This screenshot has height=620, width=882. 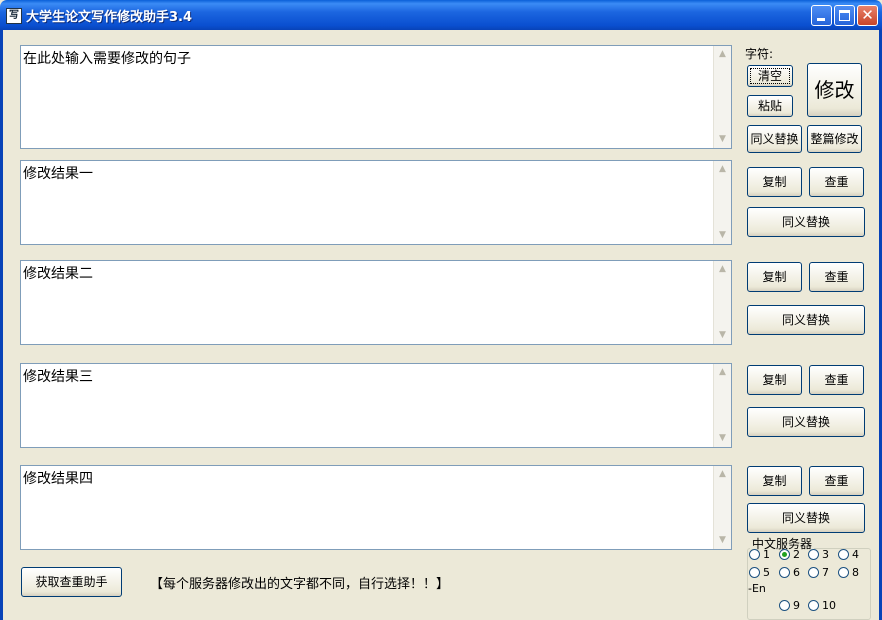 What do you see at coordinates (722, 507) in the screenshot?
I see `result-4-scrollbar: ▲ ▼` at bounding box center [722, 507].